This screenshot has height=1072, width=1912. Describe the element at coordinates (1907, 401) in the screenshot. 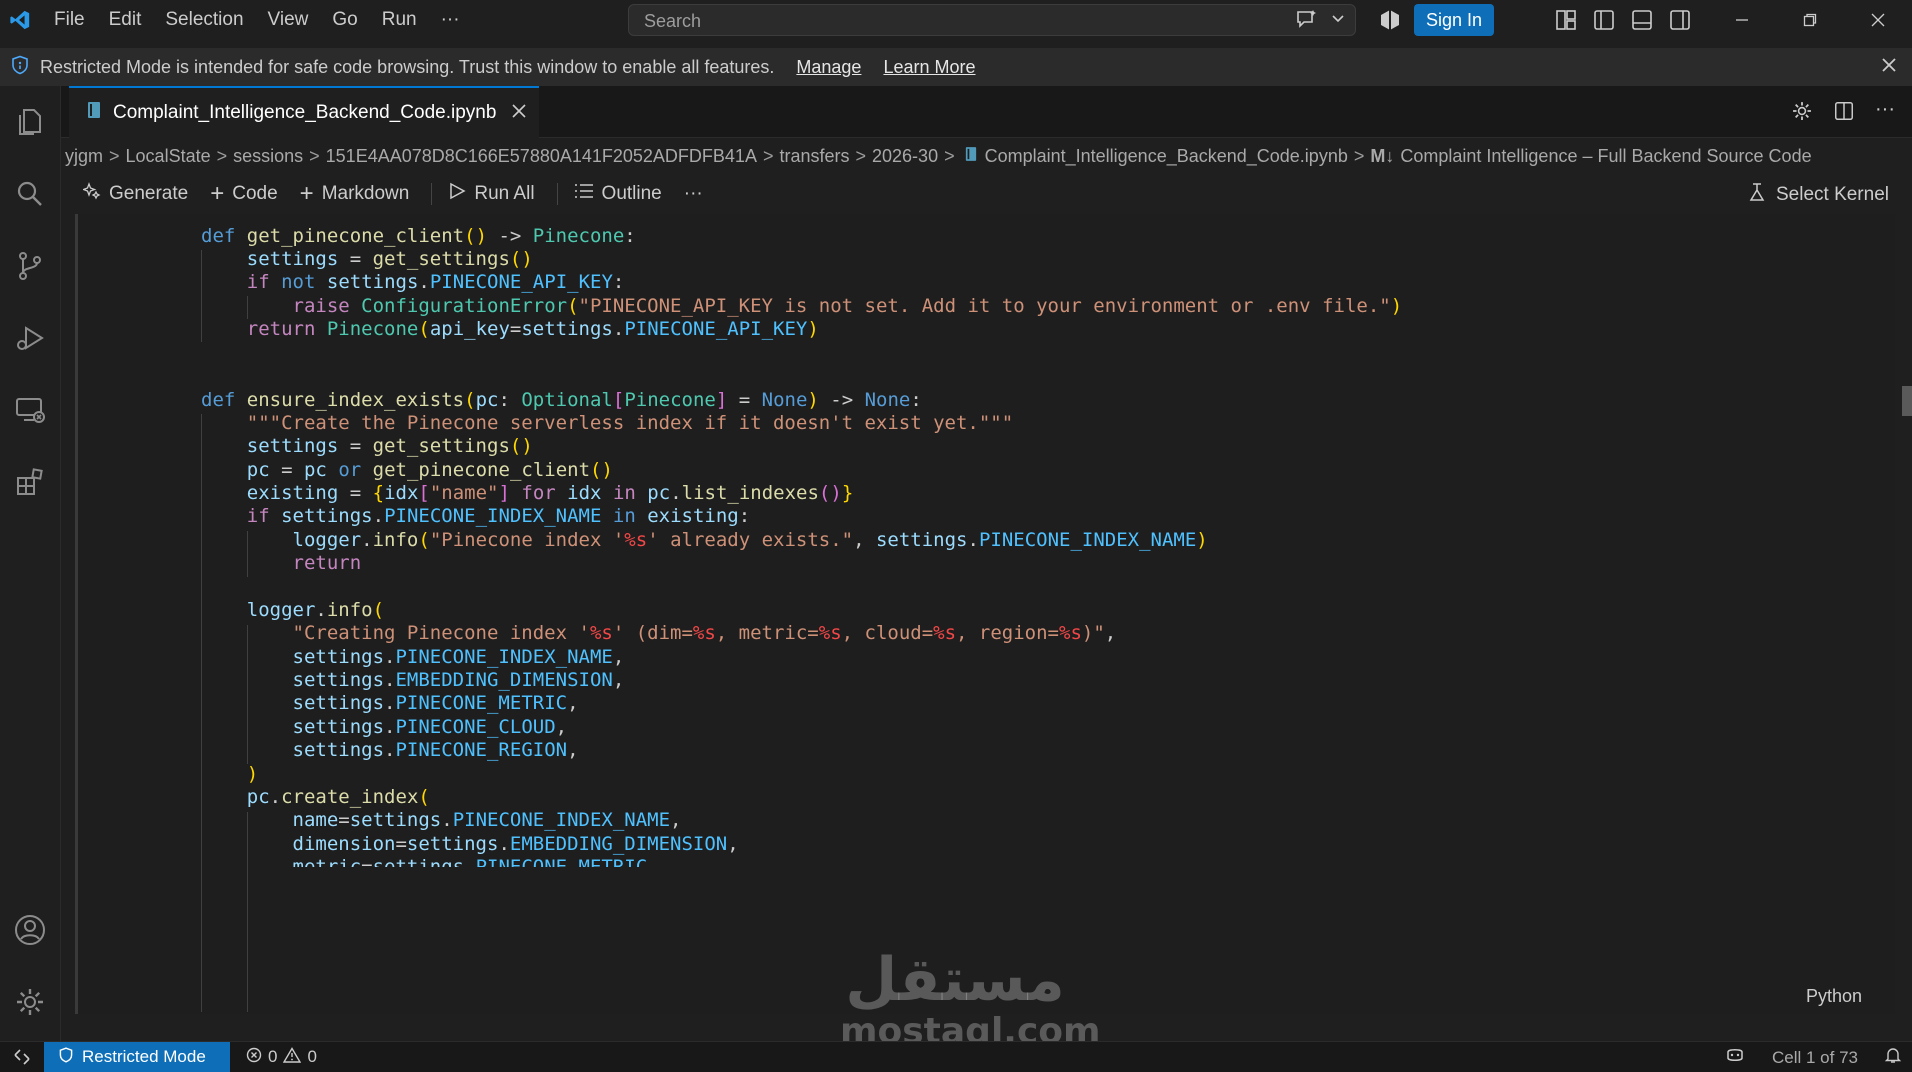

I see `scrollbar-thumb` at that location.